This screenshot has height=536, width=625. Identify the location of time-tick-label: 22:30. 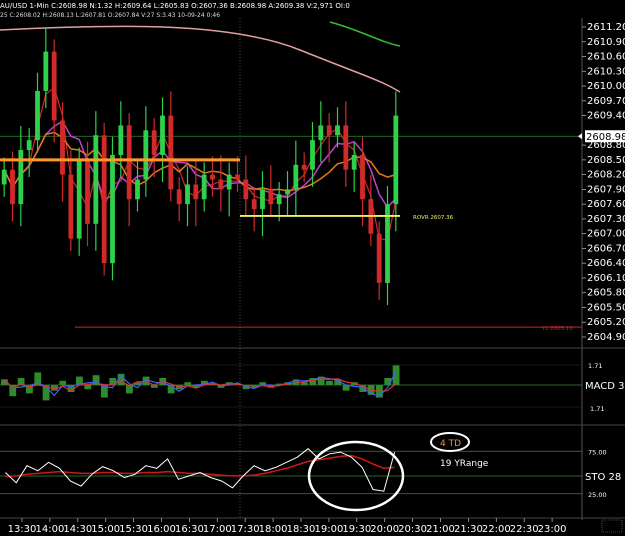
(524, 529).